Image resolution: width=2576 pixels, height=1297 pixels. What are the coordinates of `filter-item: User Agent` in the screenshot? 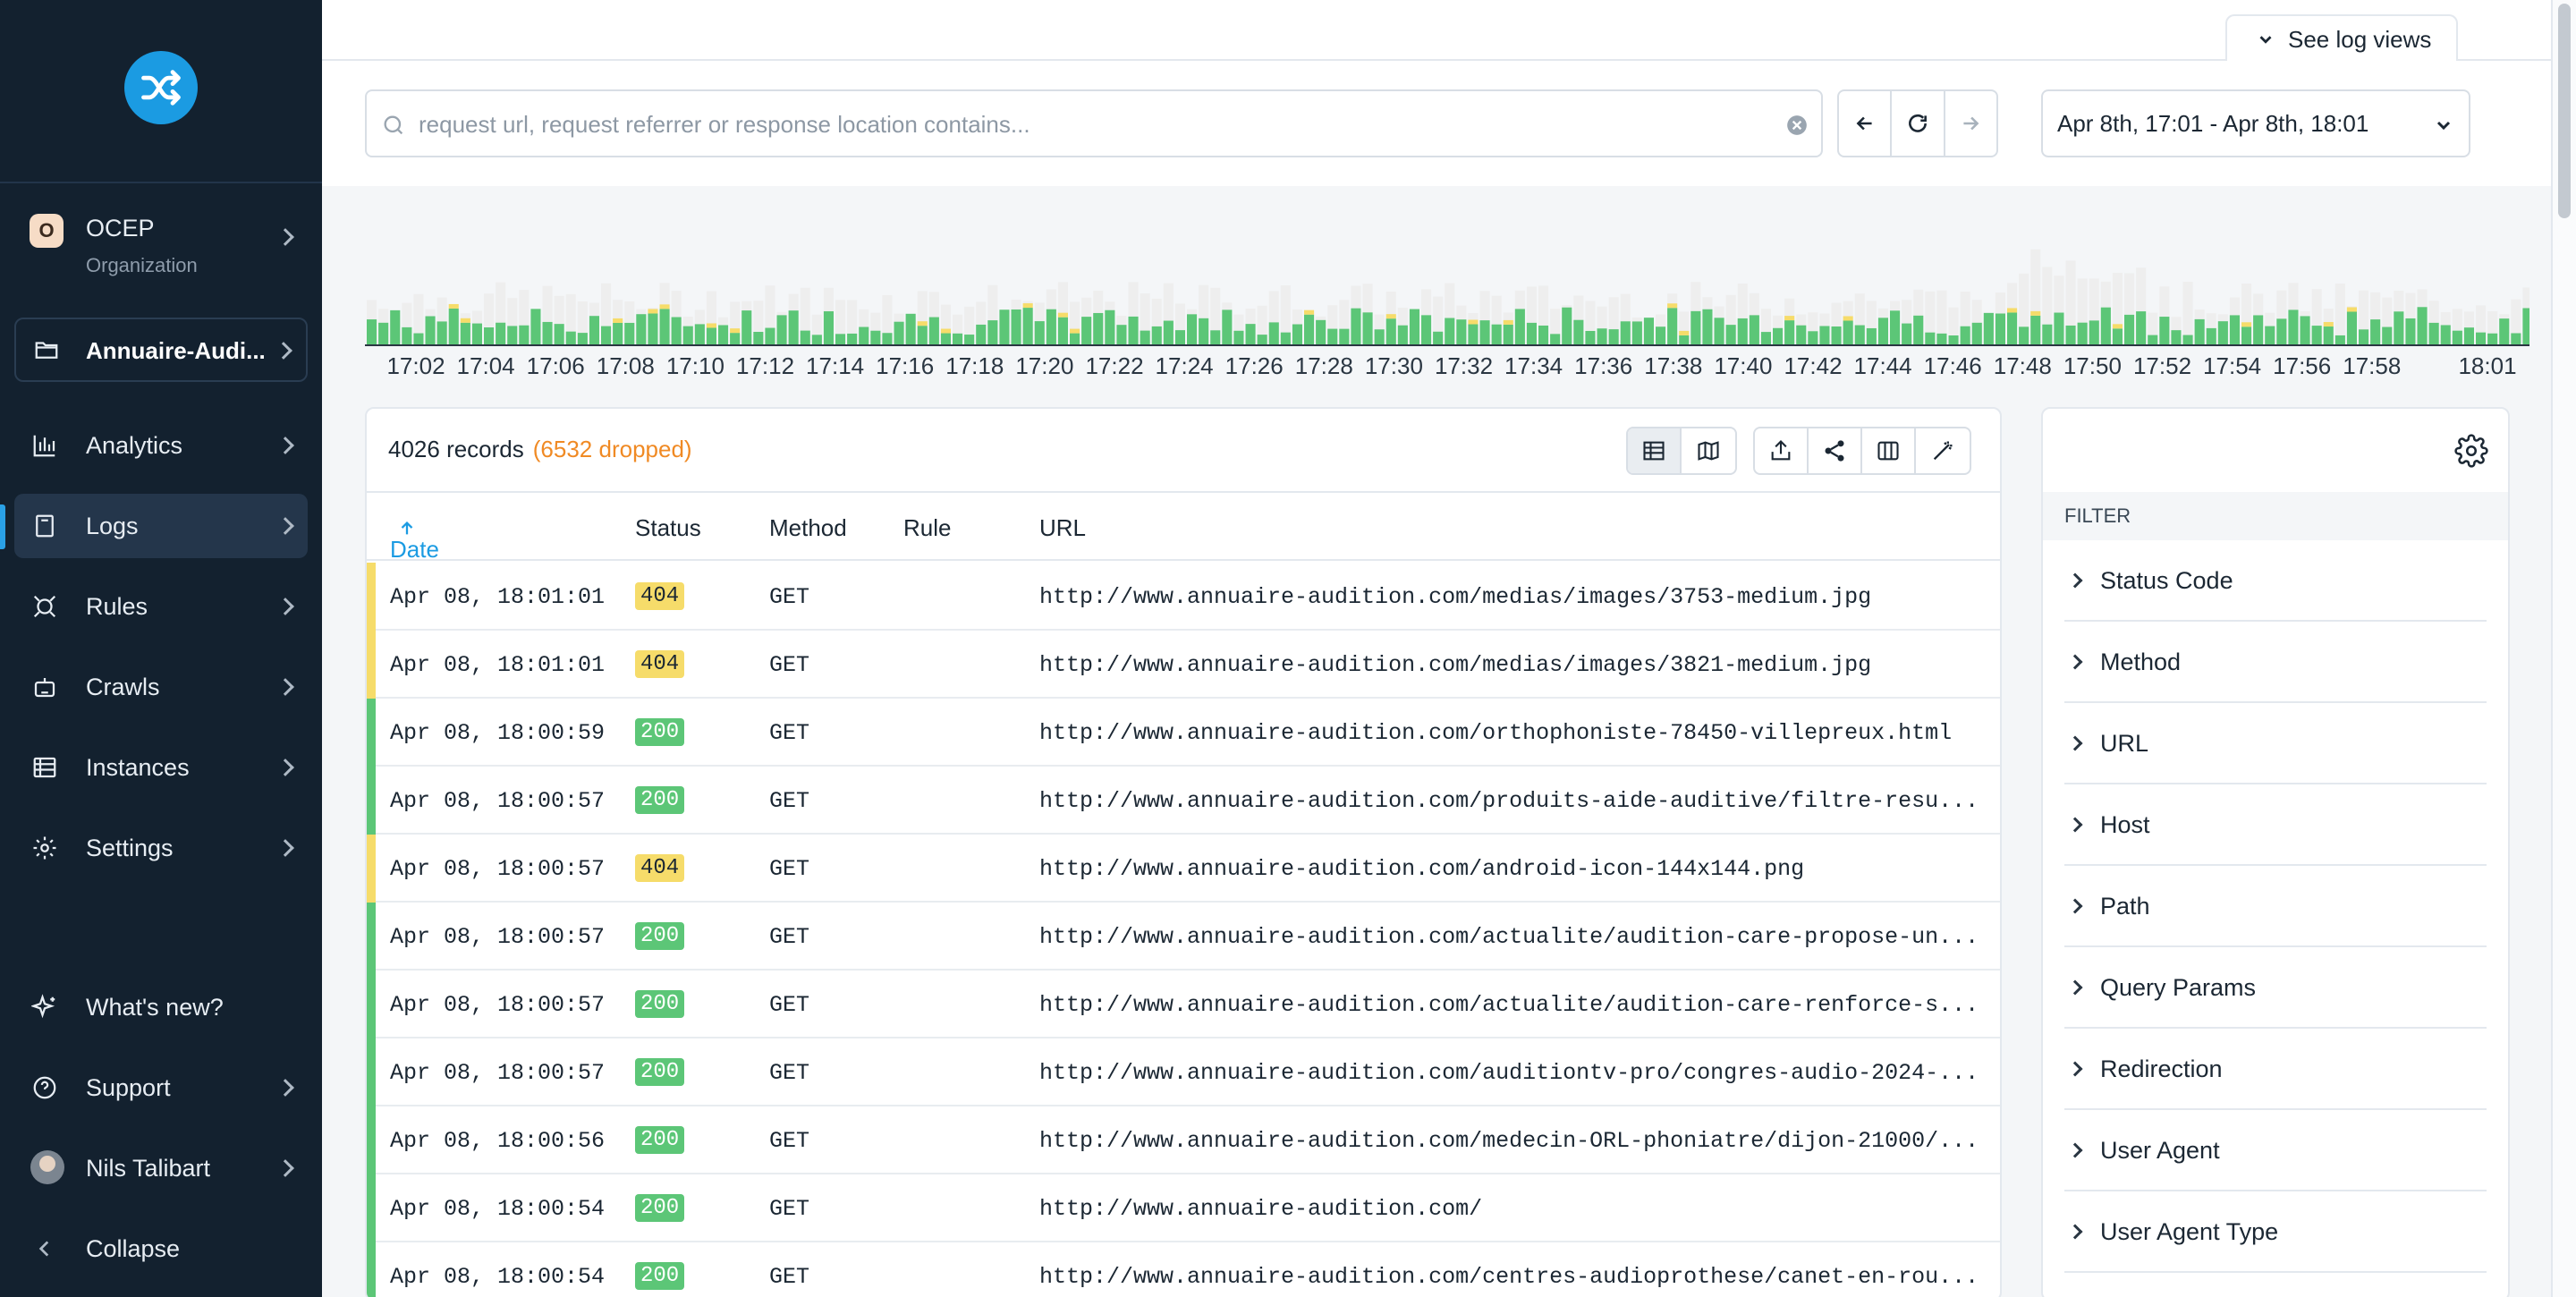 It's located at (2275, 1151).